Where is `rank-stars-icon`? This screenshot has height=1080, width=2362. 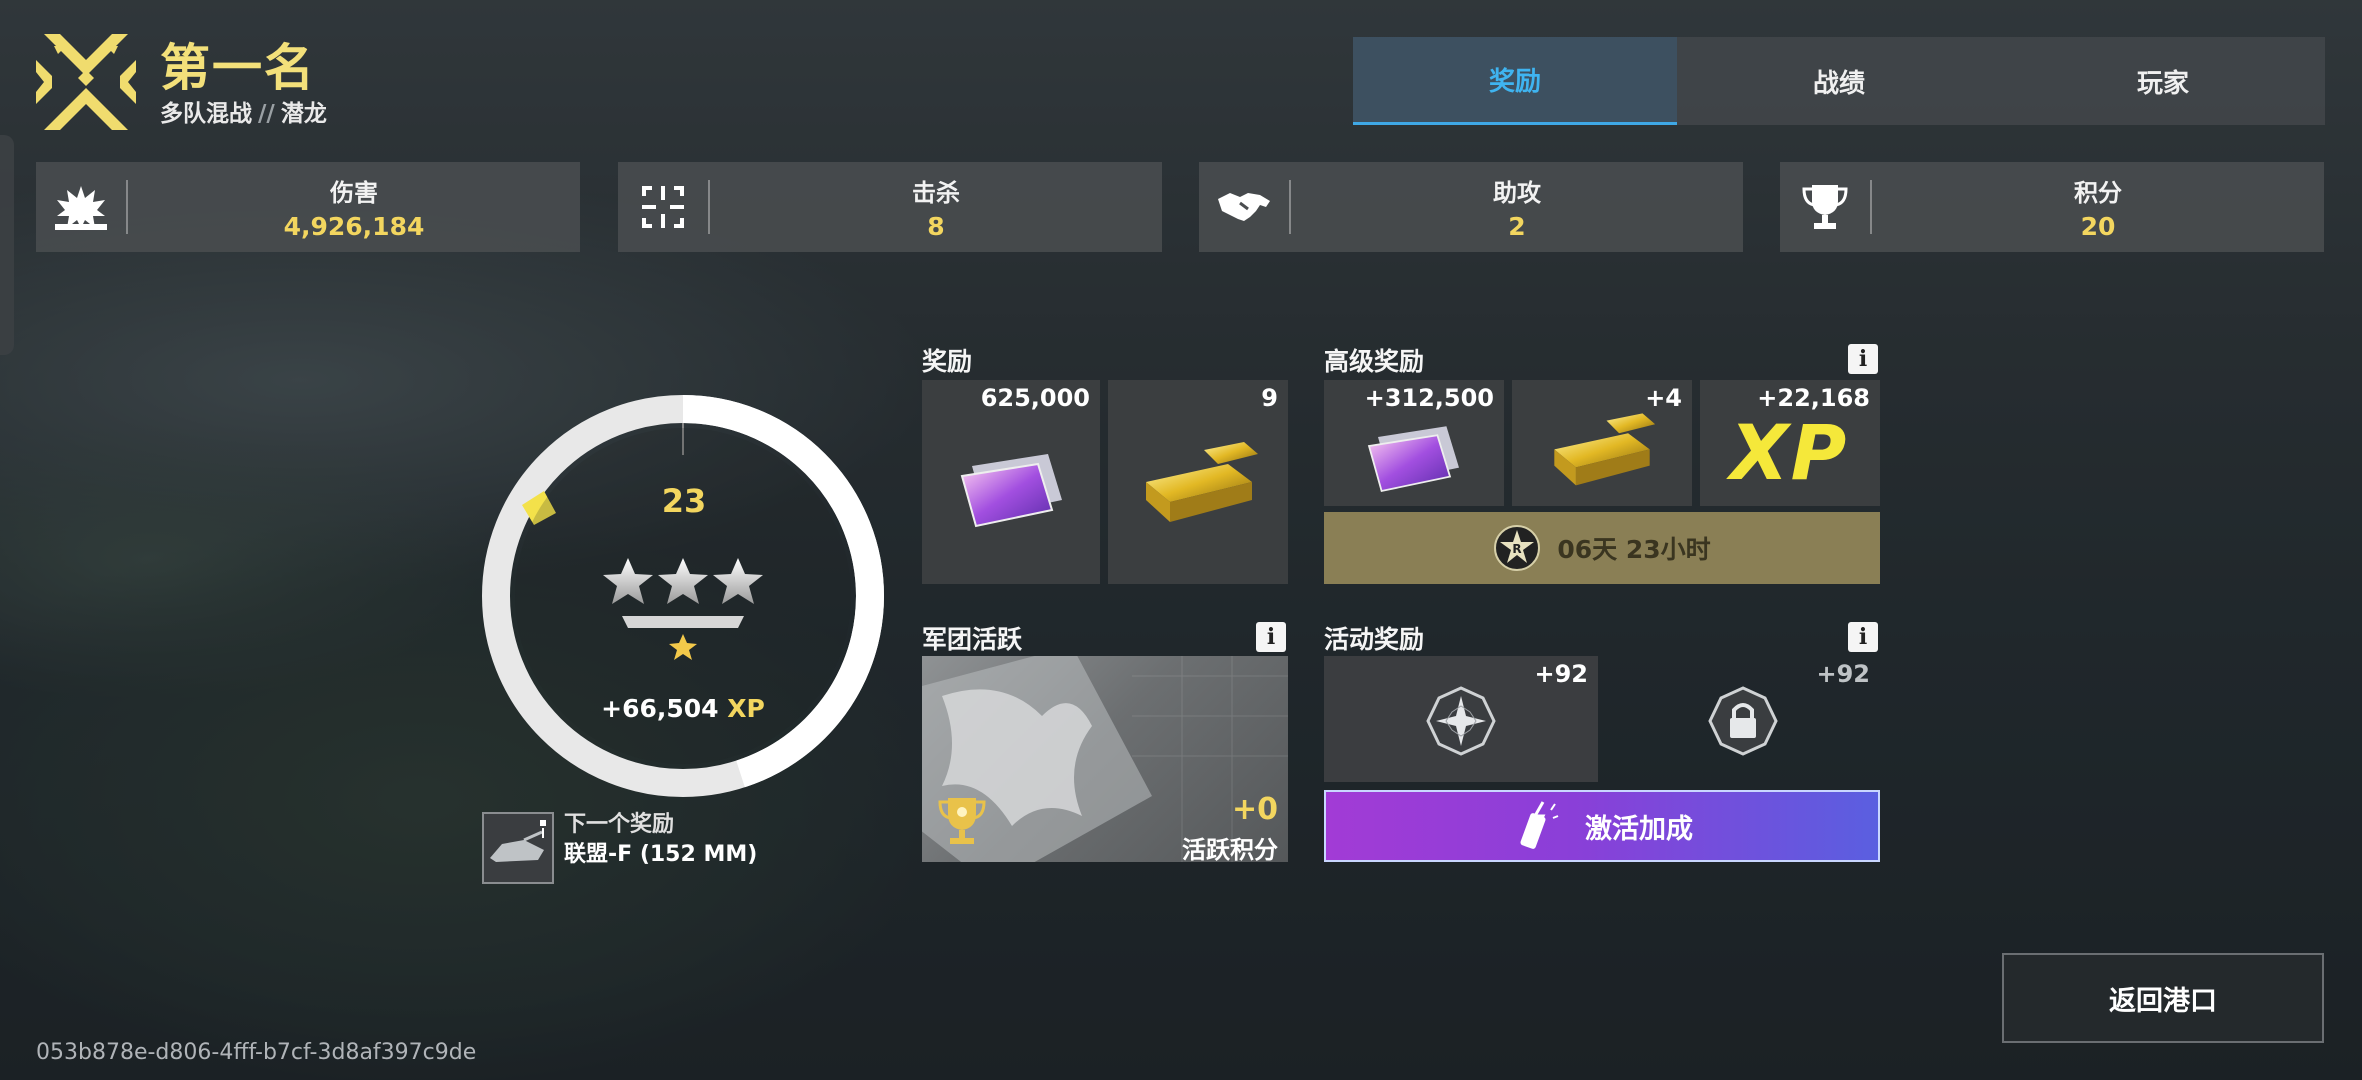 rank-stars-icon is located at coordinates (683, 609).